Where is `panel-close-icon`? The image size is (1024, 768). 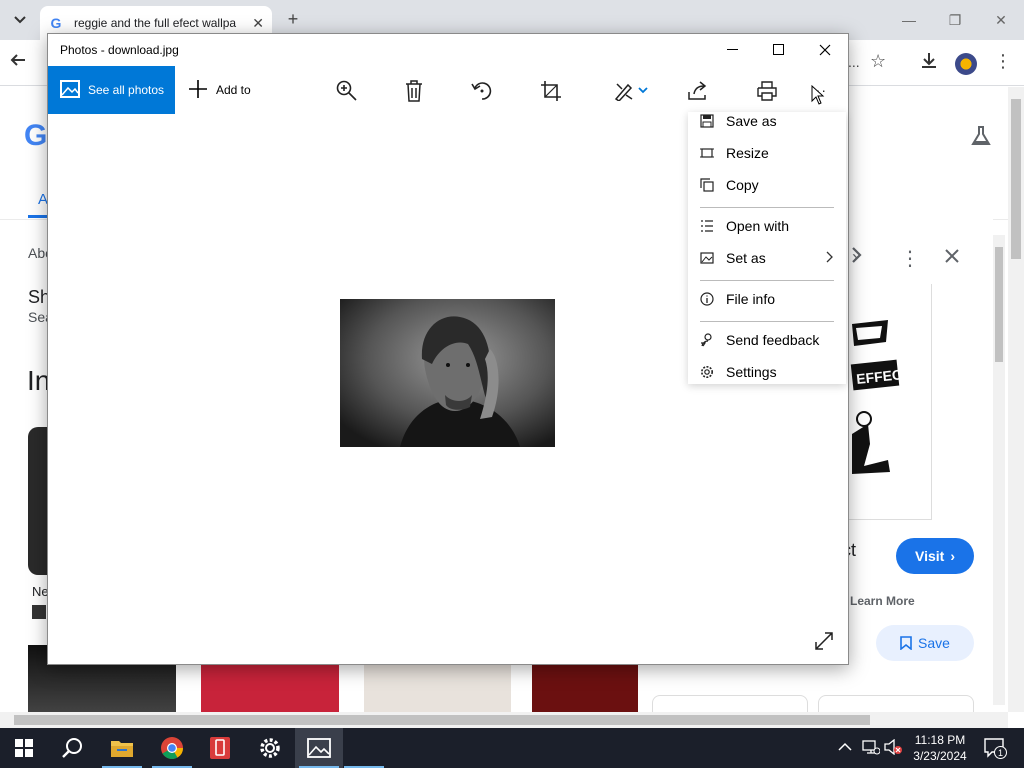
panel-close-icon is located at coordinates (952, 258).